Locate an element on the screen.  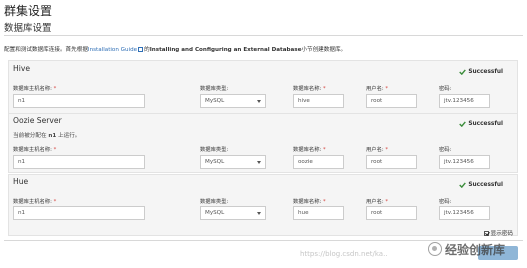
installation-guide-link: Installation Guide is located at coordinates (112, 50).